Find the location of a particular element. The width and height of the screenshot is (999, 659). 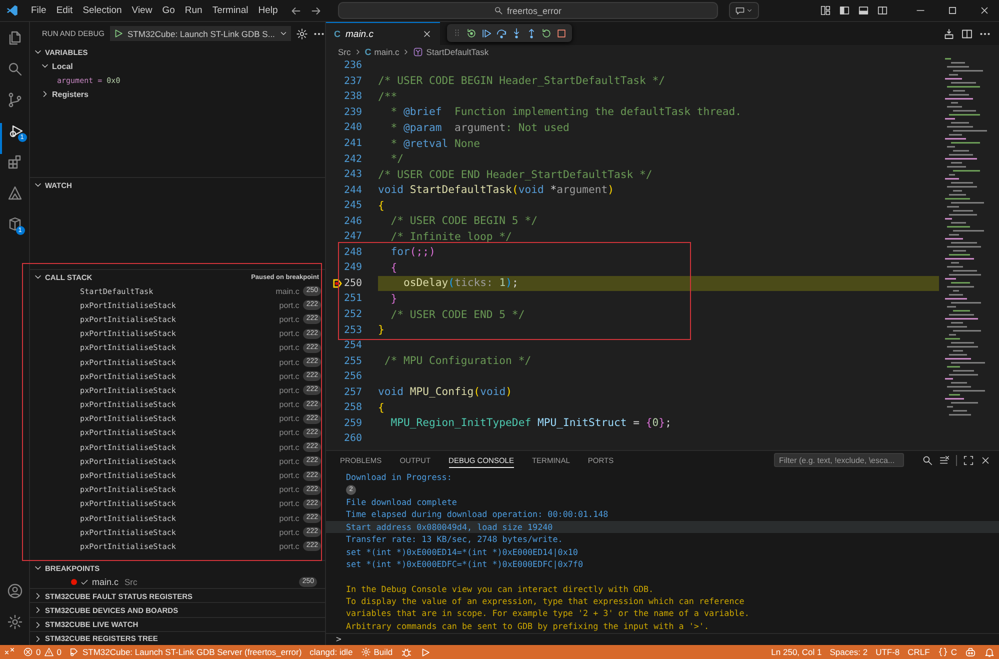

step-into-button is located at coordinates (516, 33).